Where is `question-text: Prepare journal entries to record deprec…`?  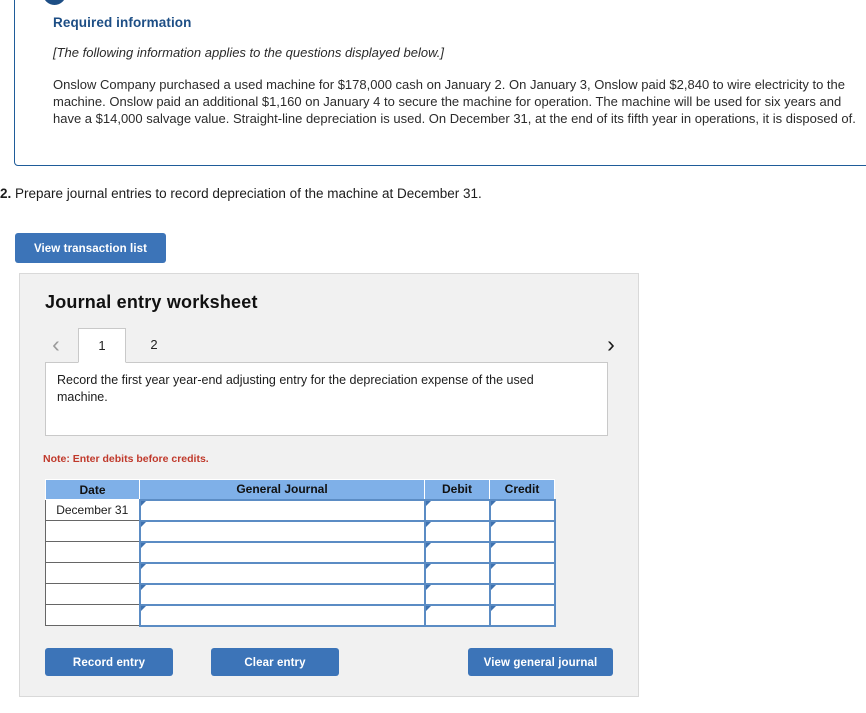 question-text: Prepare journal entries to record deprec… is located at coordinates (248, 193).